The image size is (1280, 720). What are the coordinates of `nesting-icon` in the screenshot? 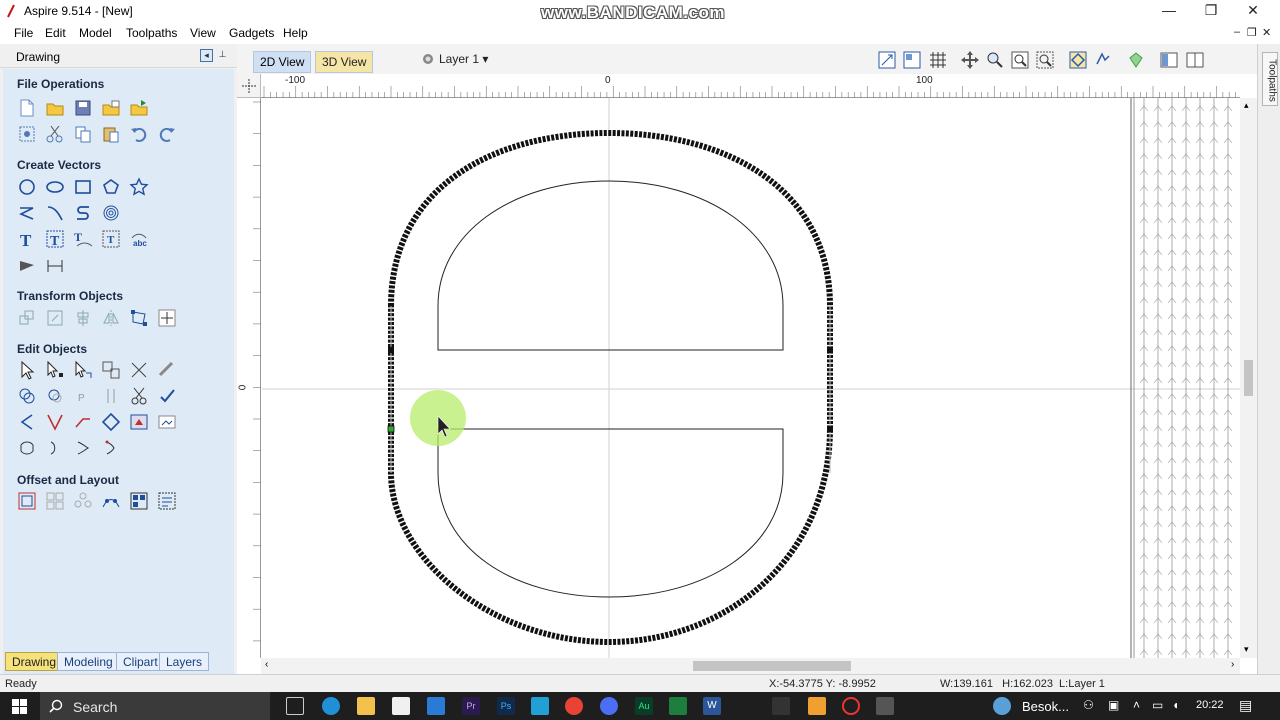 It's located at (139, 501).